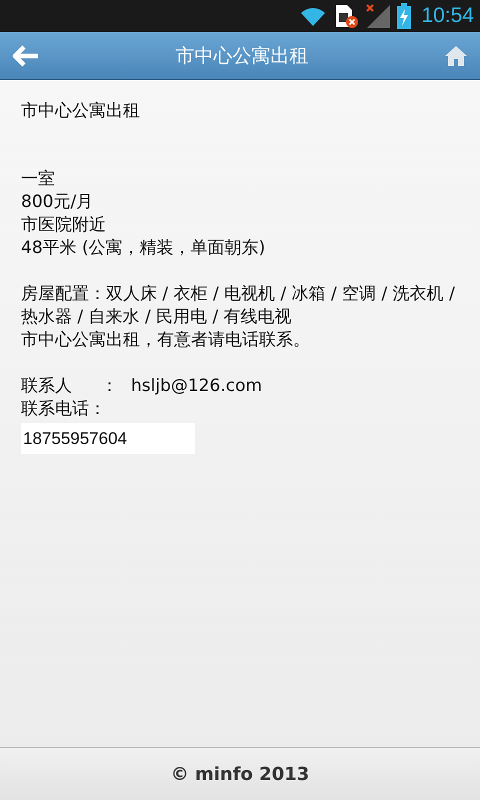  I want to click on listing-detail: 市医院附近, so click(64, 225).